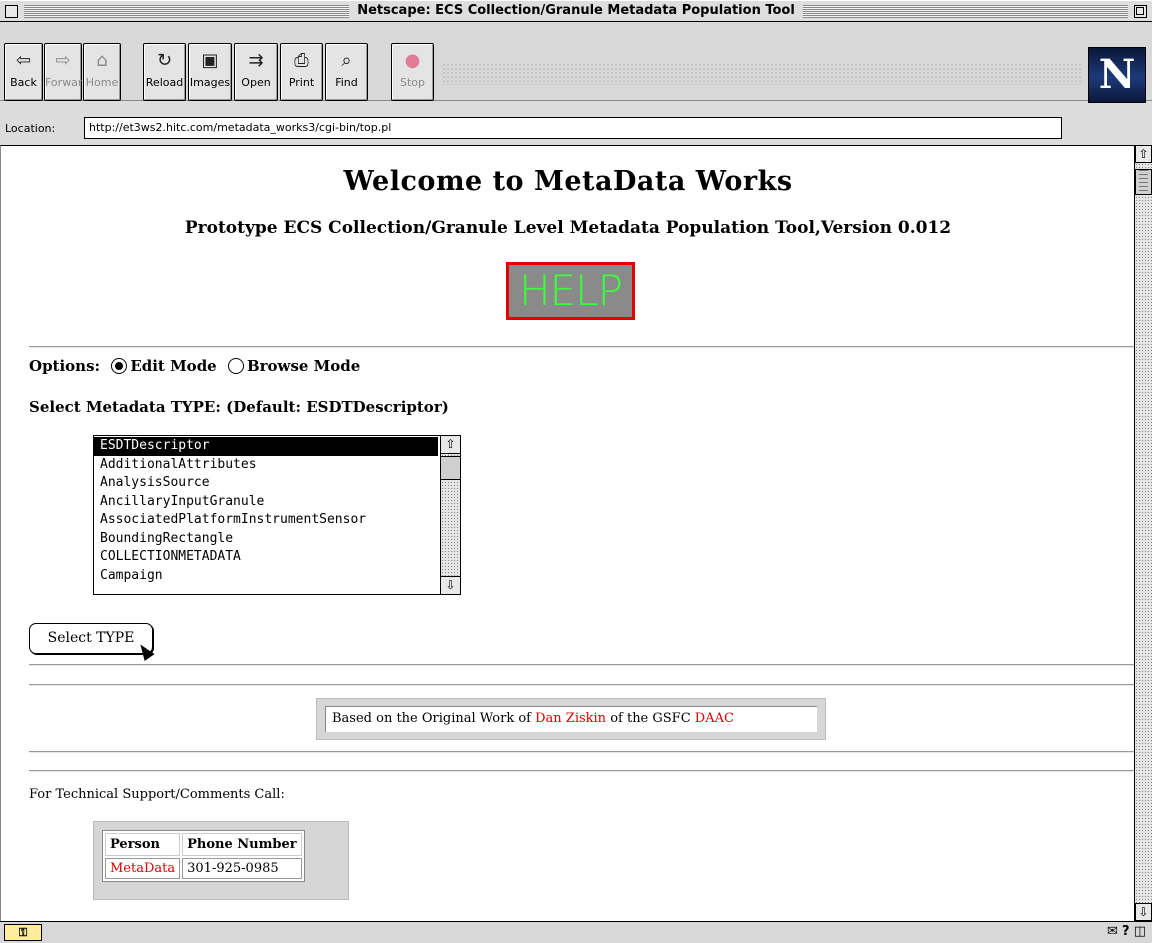 The width and height of the screenshot is (1152, 943). What do you see at coordinates (23, 932) in the screenshot?
I see `security-key-icon: ⚿` at bounding box center [23, 932].